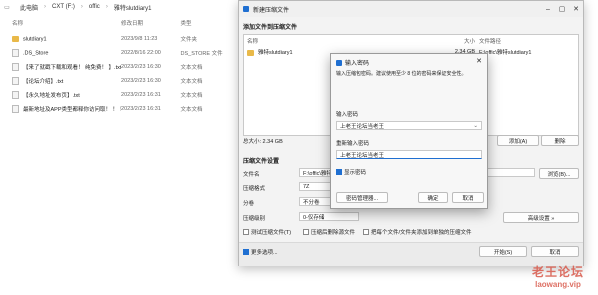  I want to click on test-archive-checkbox: 测试压缩文件(T), so click(267, 232).